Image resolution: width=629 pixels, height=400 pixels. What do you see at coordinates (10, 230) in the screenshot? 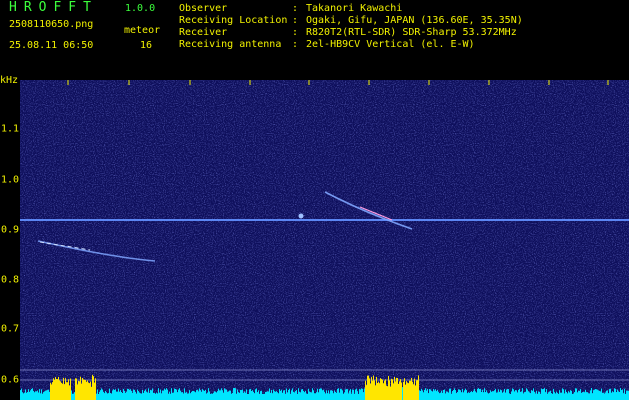
I see `freq-tick-label: 0.9` at bounding box center [10, 230].